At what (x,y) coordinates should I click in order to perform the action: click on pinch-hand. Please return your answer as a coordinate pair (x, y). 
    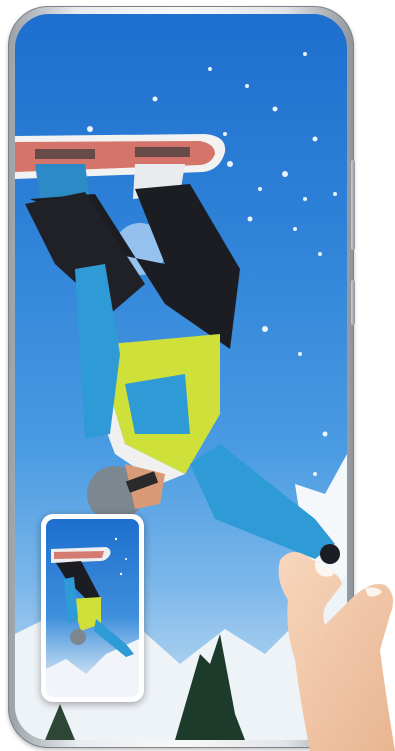
    Looking at the image, I should click on (336, 651).